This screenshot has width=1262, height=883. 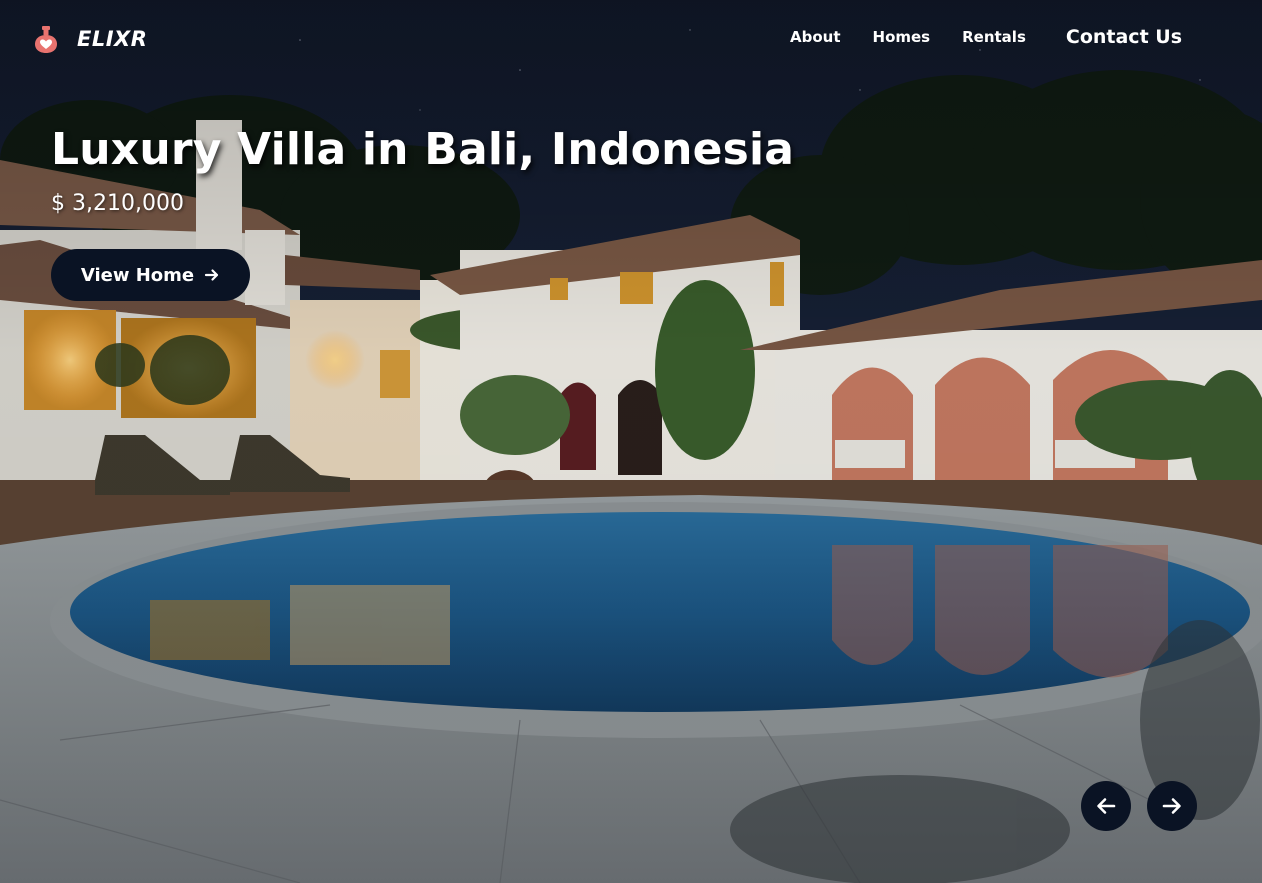 I want to click on slider-controls, so click(x=1139, y=806).